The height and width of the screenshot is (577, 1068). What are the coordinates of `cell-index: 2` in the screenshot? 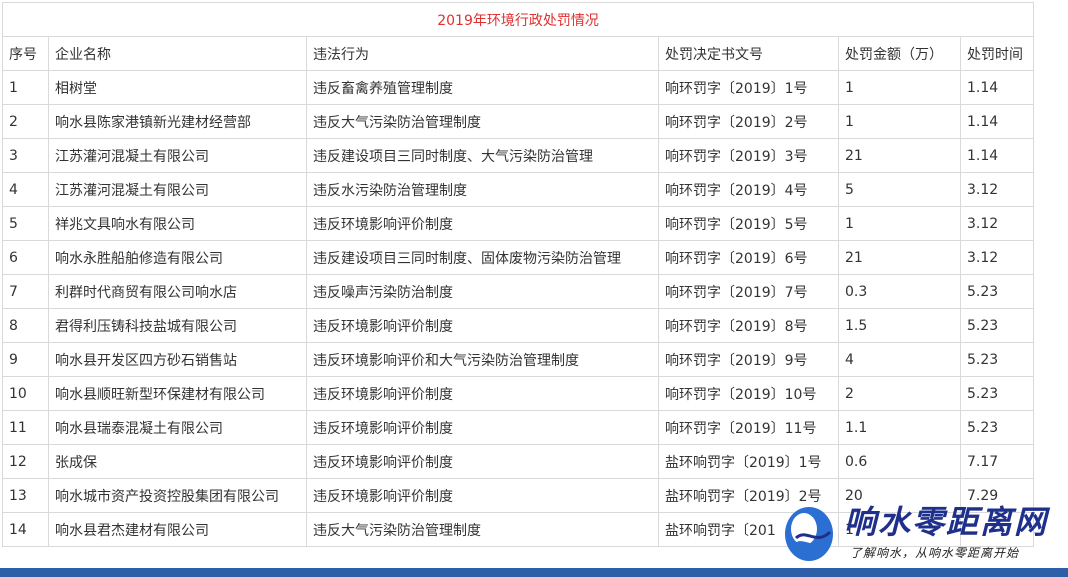 It's located at (25, 121).